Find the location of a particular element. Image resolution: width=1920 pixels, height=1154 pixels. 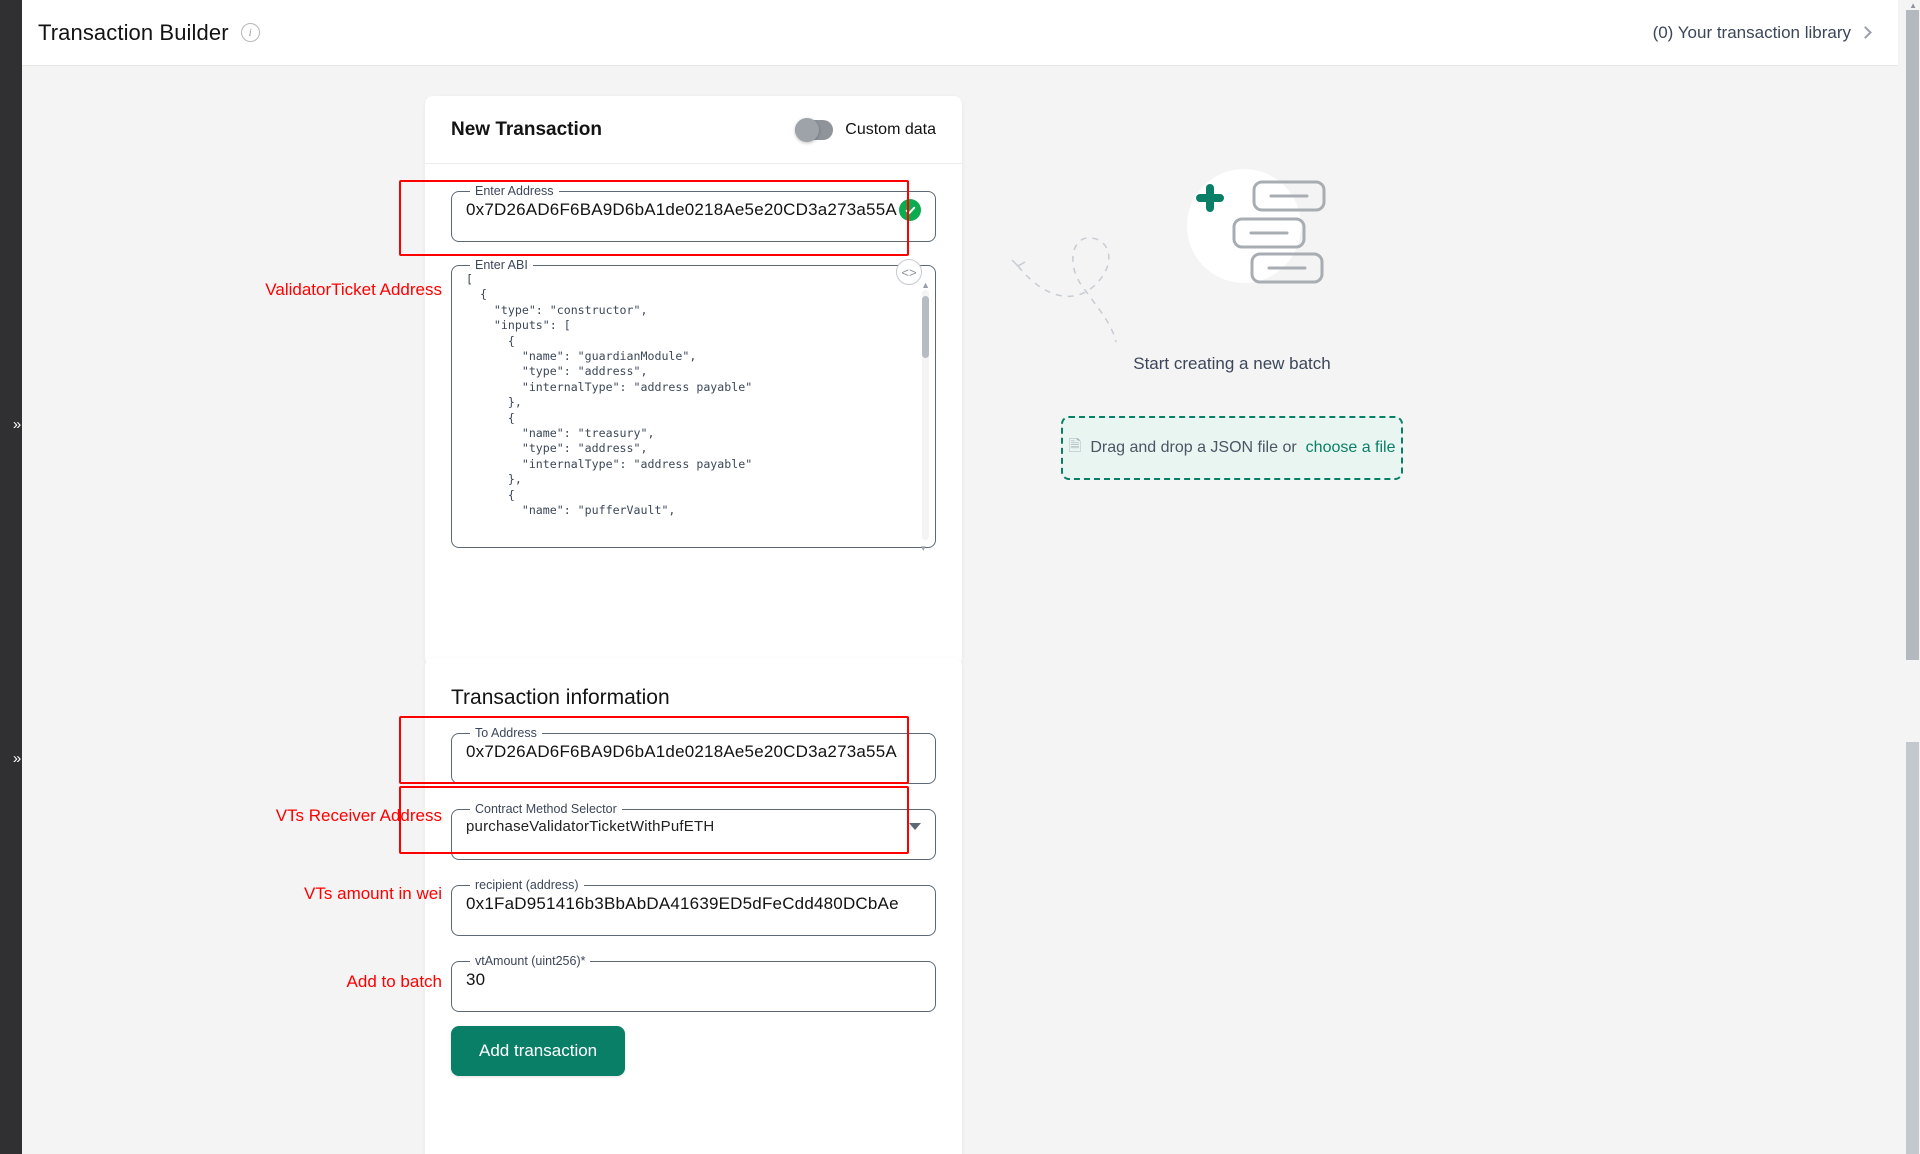

vt-amount-fieldset: vtAmount (uint256)* 30 is located at coordinates (693, 983).